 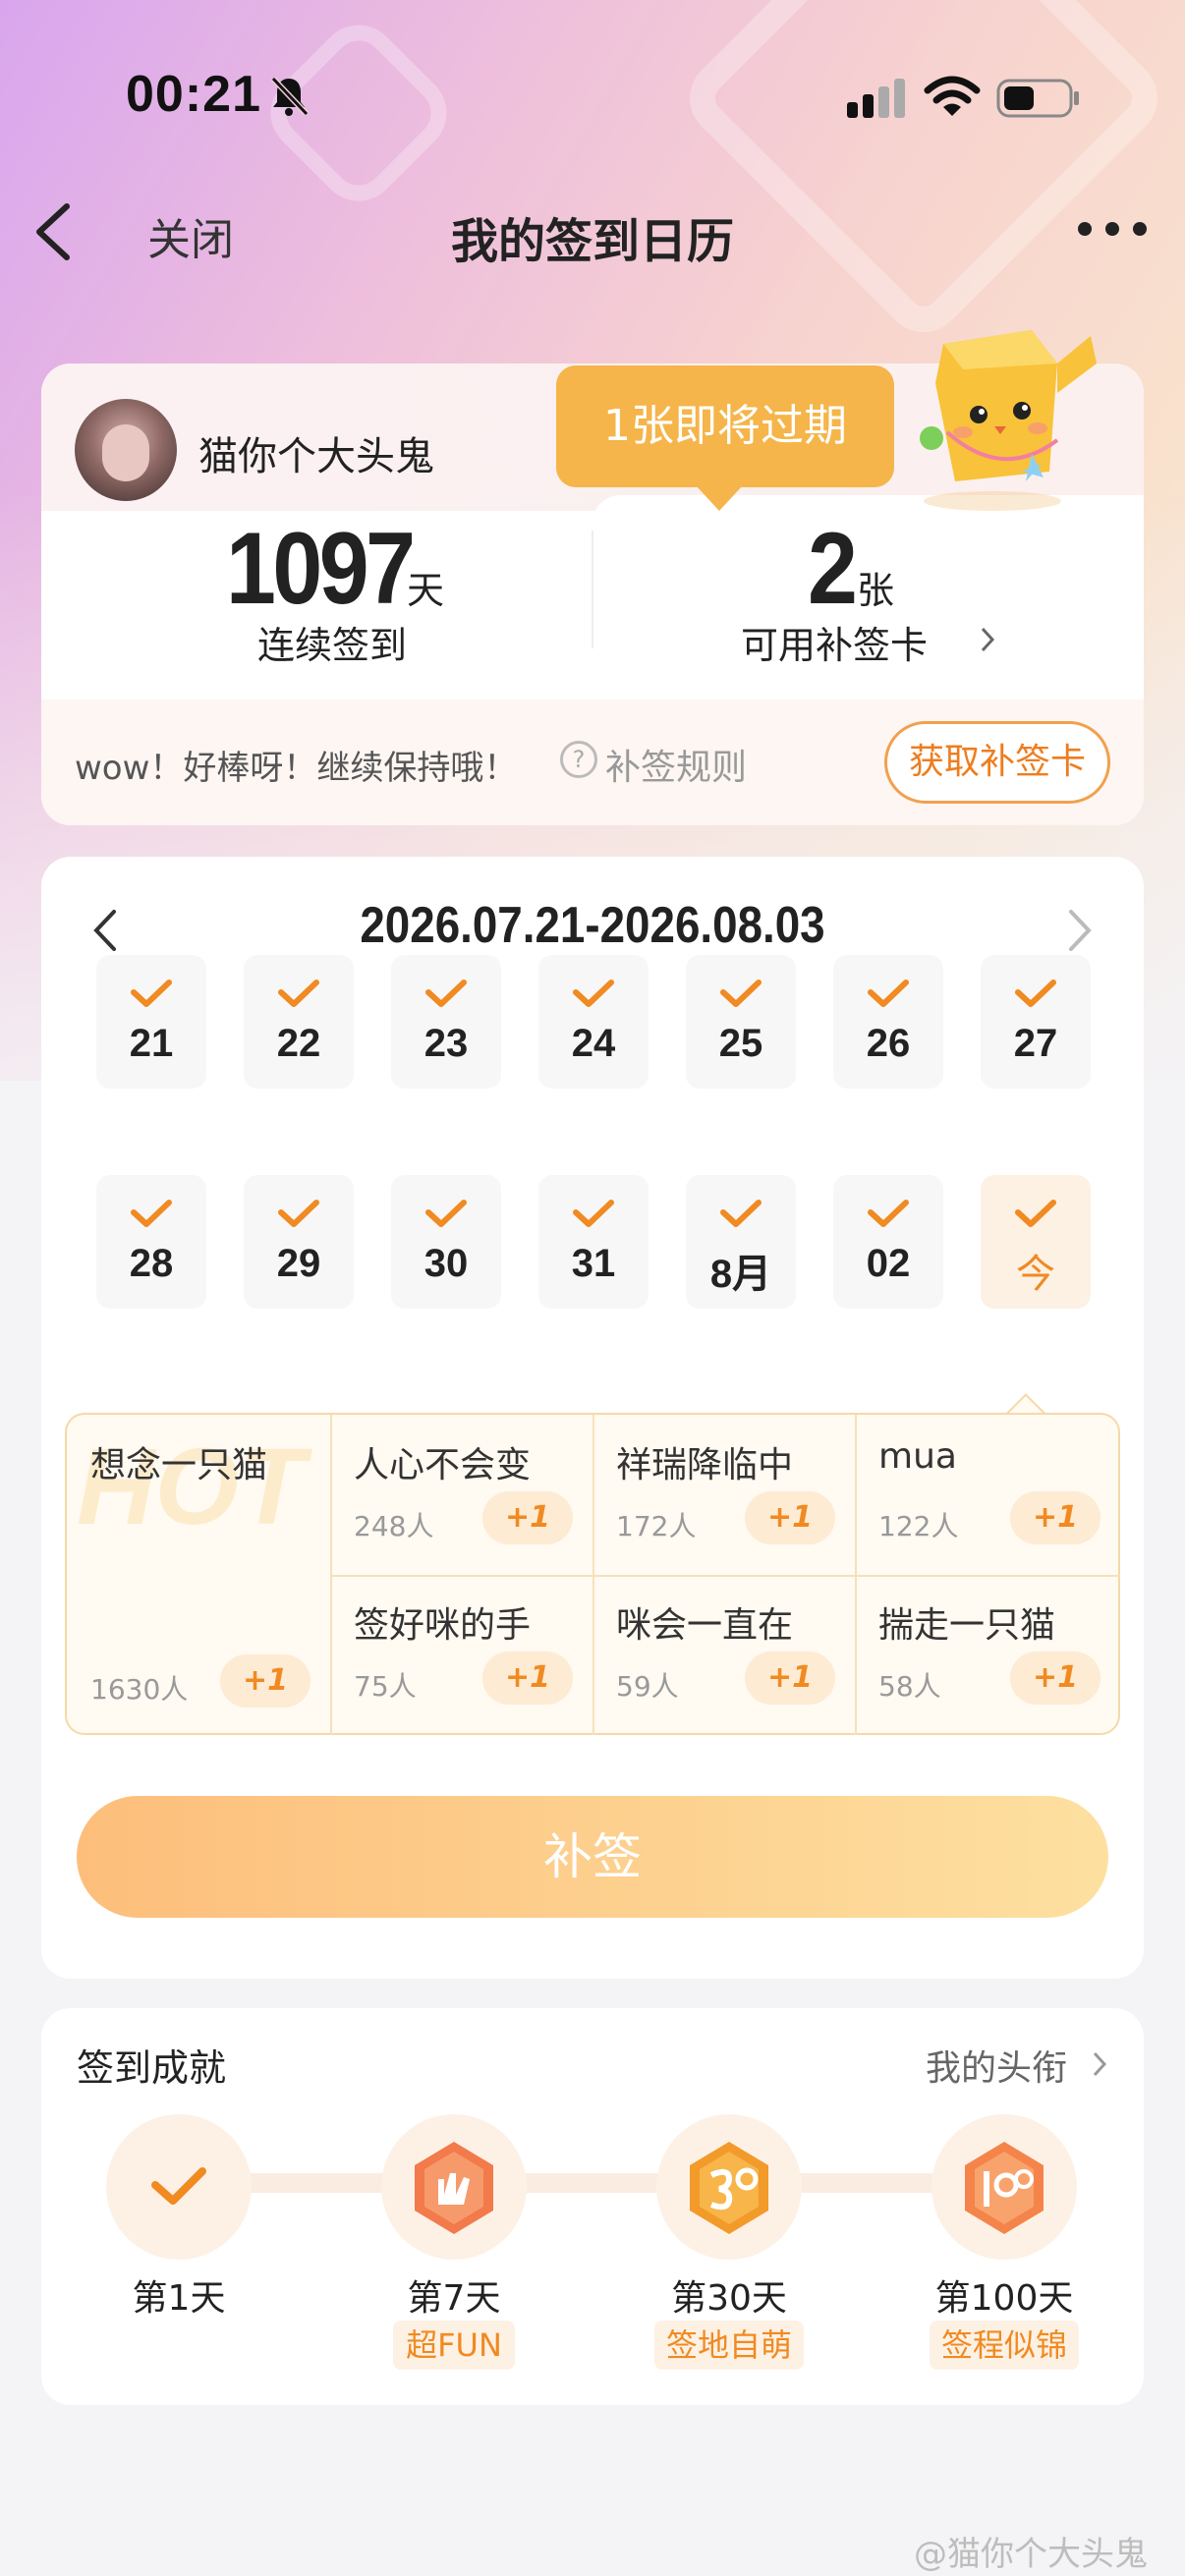 I want to click on calendar-day: 30, so click(x=446, y=1242).